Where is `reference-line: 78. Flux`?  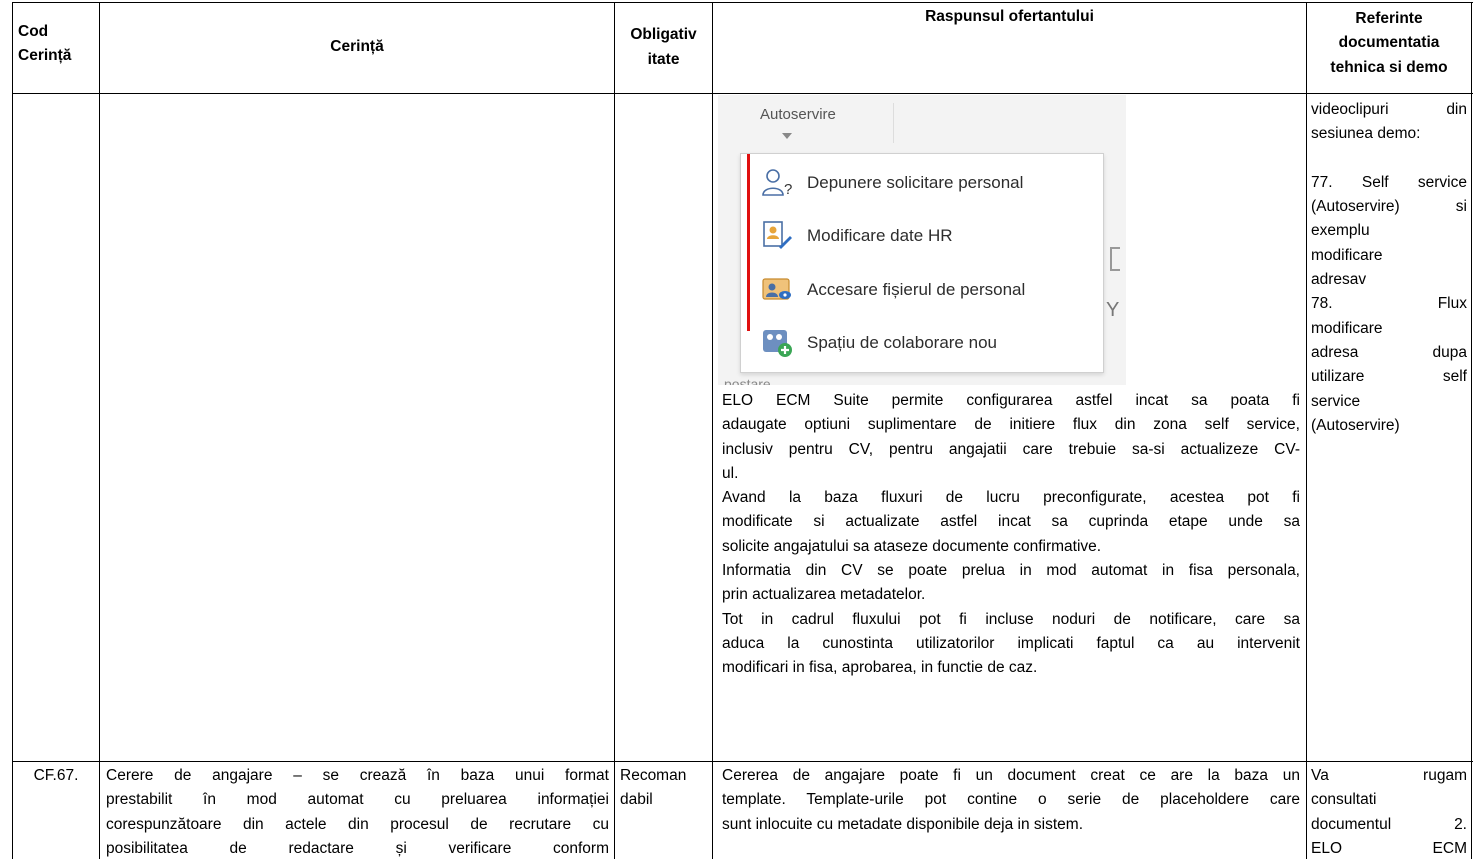
reference-line: 78. Flux is located at coordinates (1389, 304).